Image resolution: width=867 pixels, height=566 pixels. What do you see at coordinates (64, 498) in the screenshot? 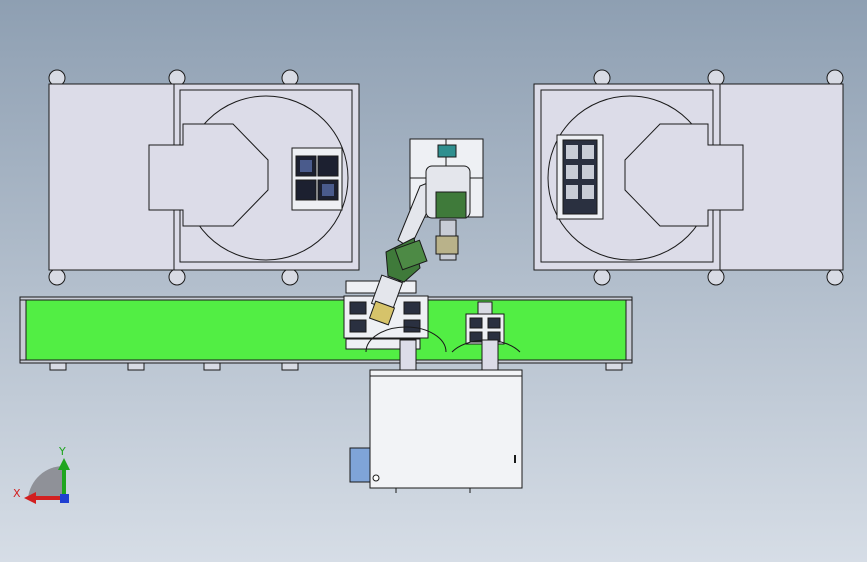
I see `z-axis-marker` at bounding box center [64, 498].